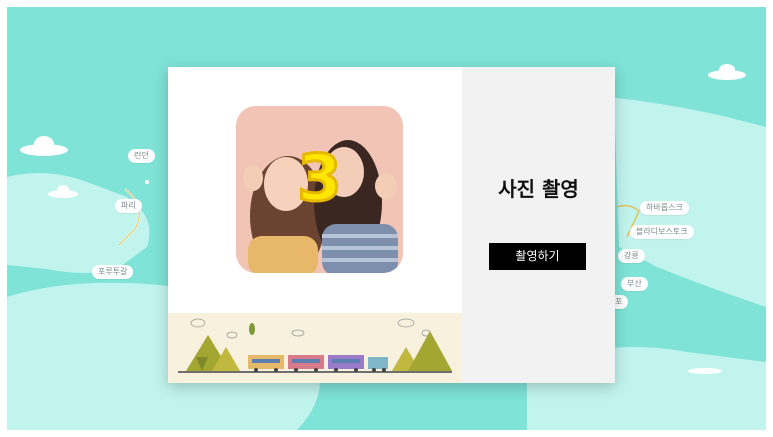  I want to click on countdown-number: 3, so click(320, 179).